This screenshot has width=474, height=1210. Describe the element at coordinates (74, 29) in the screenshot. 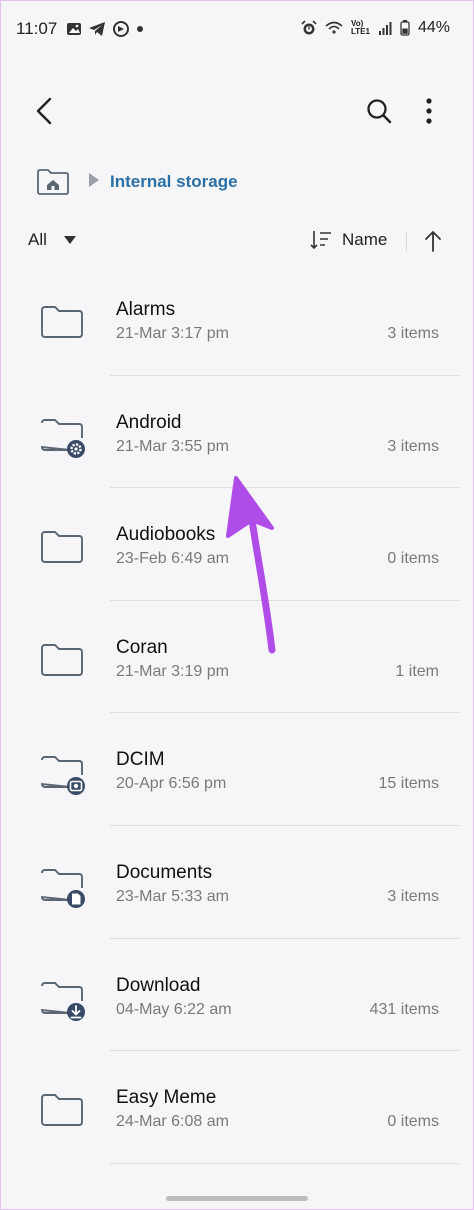

I see `gallery-notification-icon` at that location.